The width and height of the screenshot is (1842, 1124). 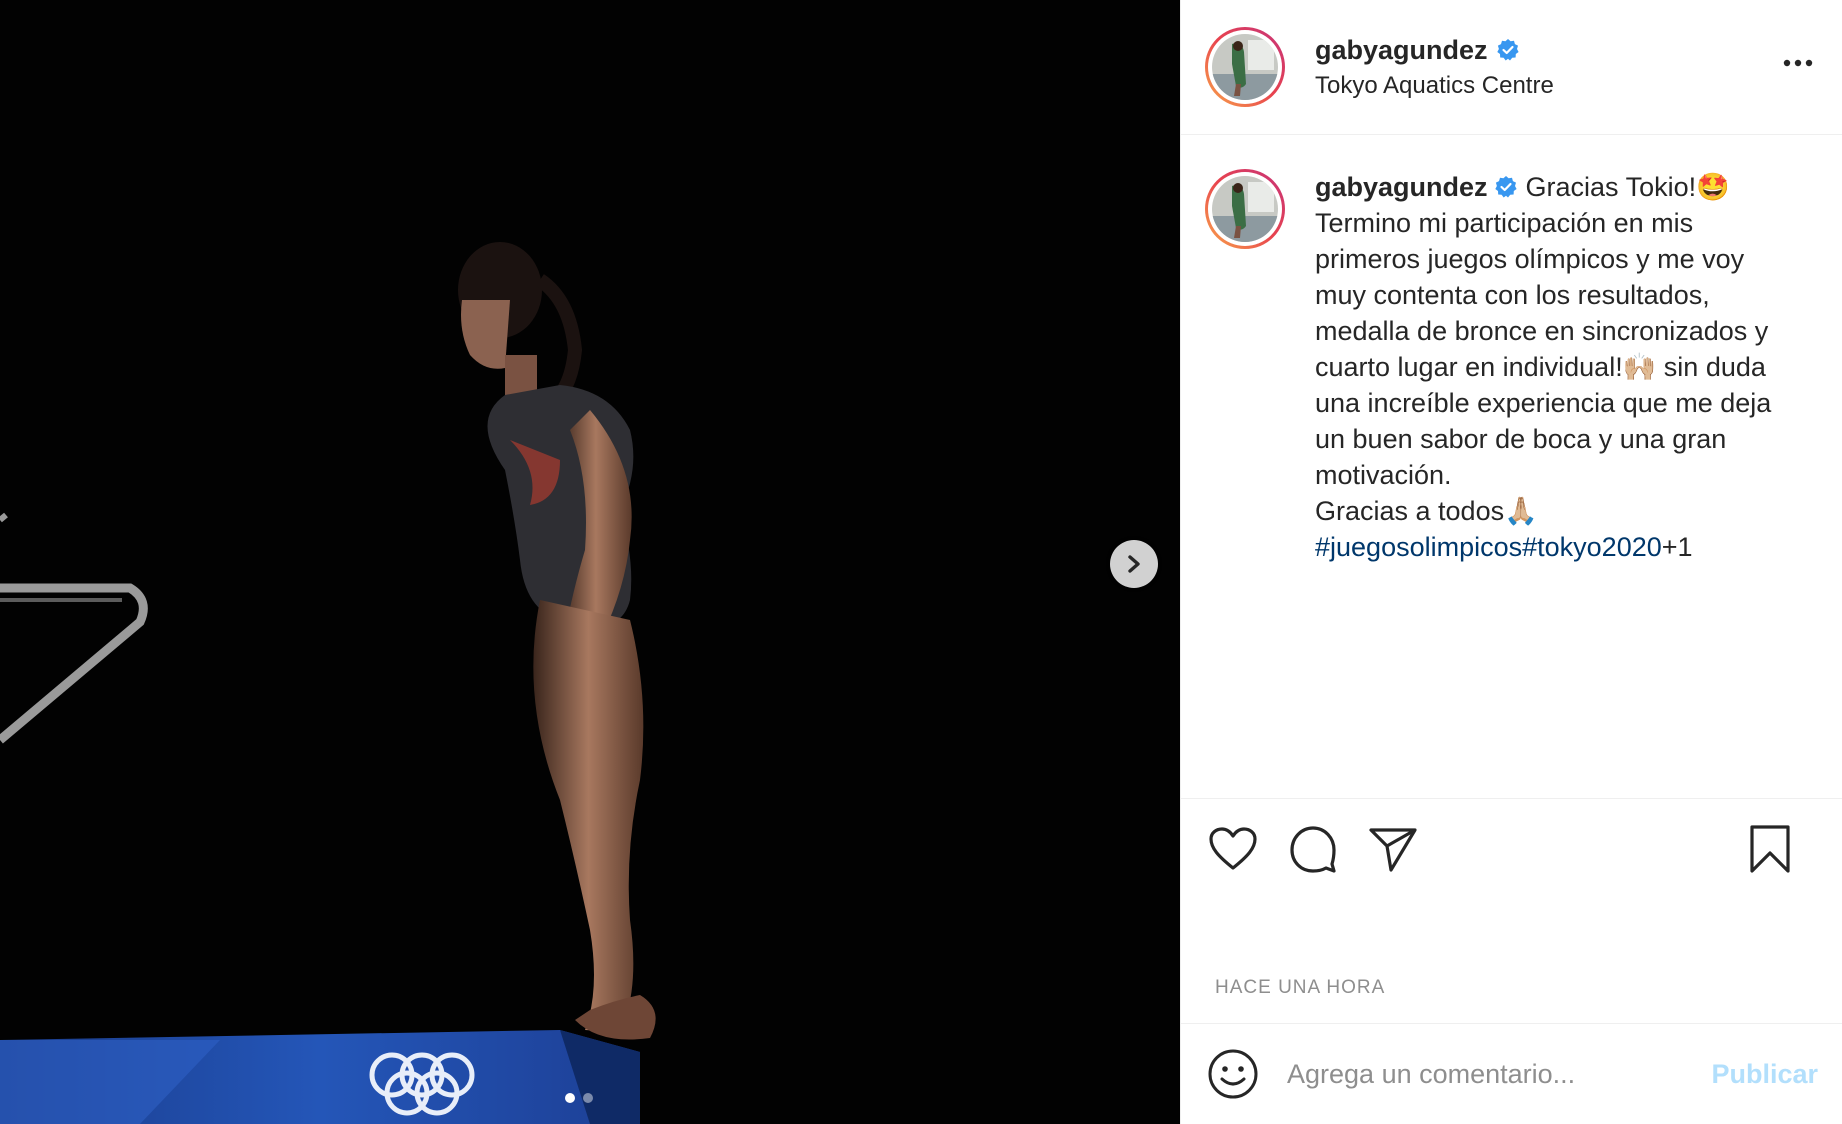 I want to click on caption-username-row: gabyagundez, so click(x=1416, y=187).